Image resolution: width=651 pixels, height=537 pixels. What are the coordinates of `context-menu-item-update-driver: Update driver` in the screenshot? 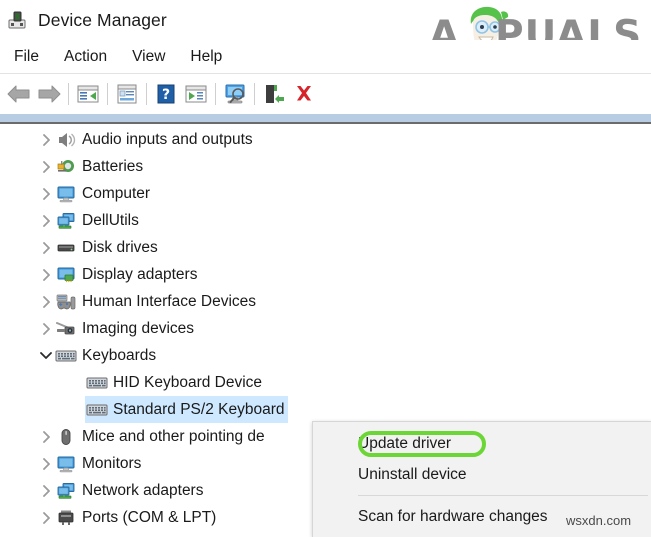 It's located at (482, 443).